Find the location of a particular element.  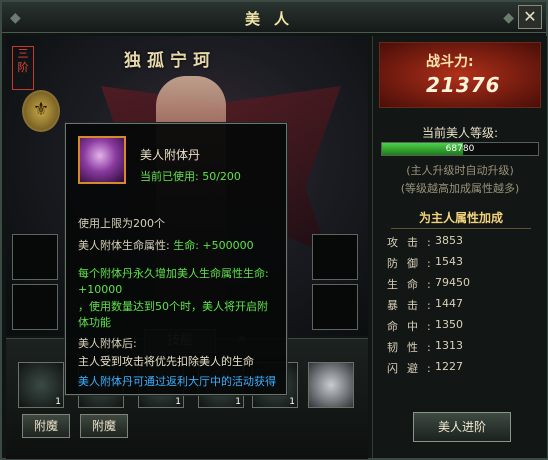

attr-row: 暴击: 1447 is located at coordinates (425, 304).